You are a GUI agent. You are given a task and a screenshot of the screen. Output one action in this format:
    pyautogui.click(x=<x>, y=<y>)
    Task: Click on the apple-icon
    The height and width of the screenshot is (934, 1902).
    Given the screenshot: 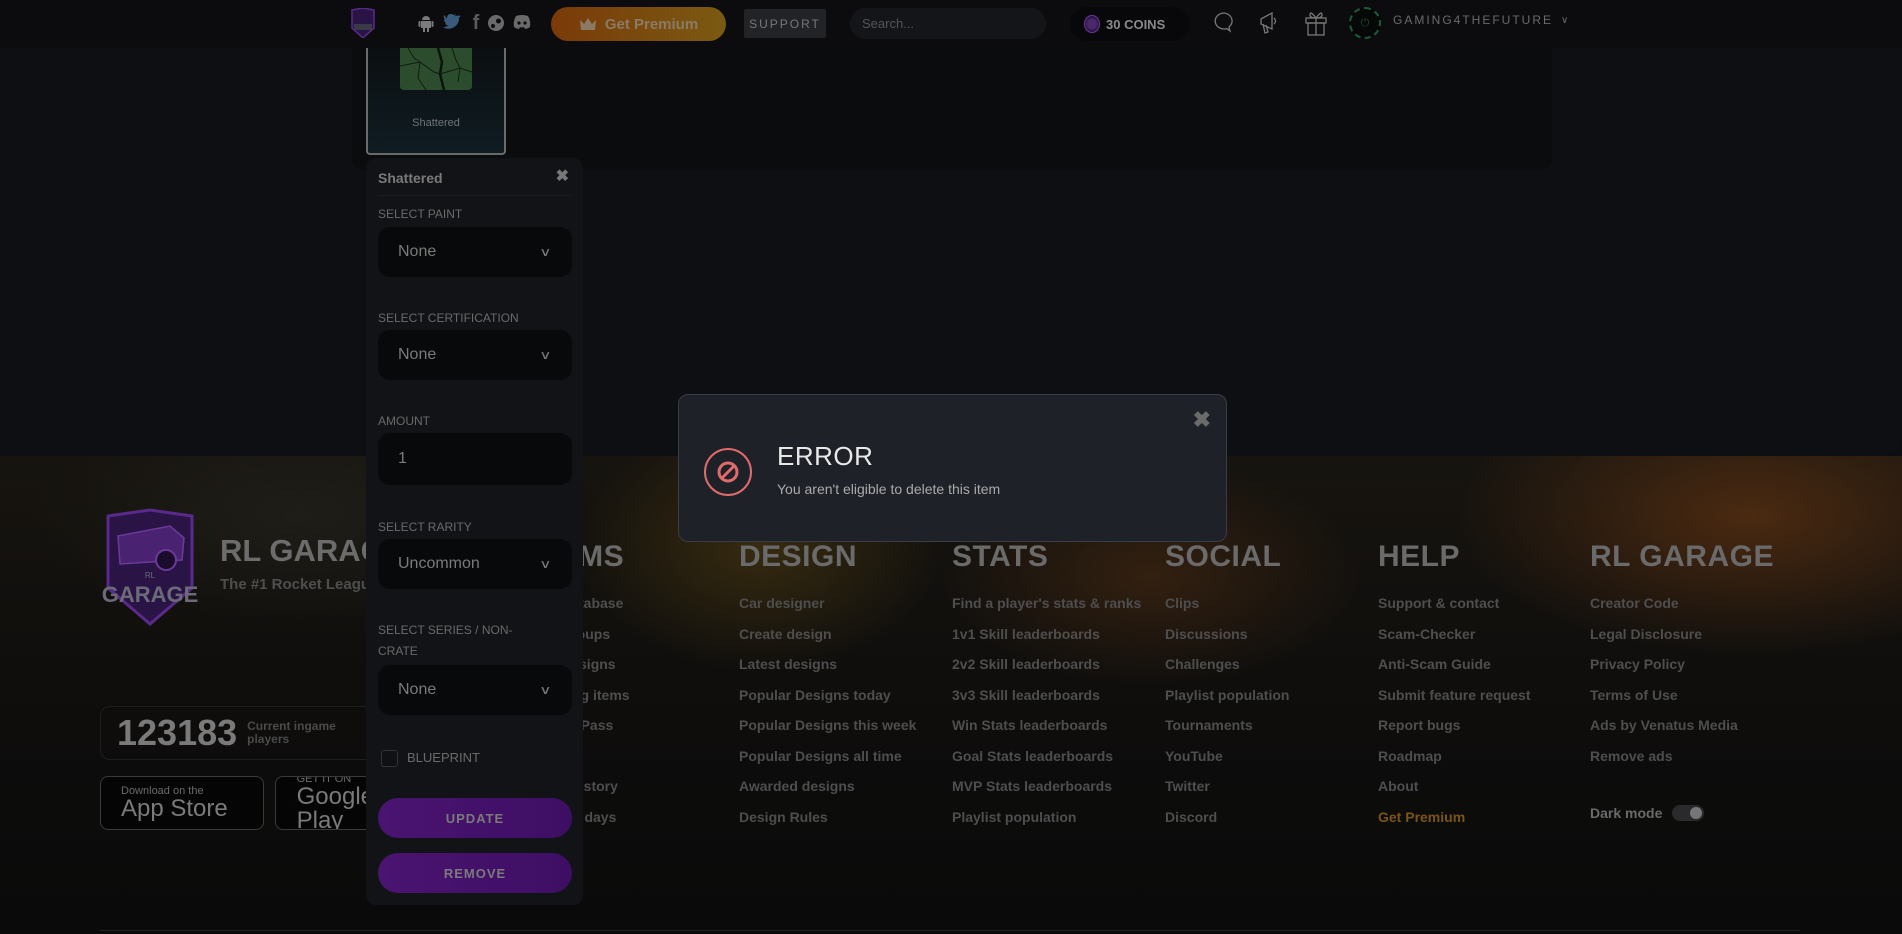 What is the action you would take?
    pyautogui.click(x=402, y=23)
    